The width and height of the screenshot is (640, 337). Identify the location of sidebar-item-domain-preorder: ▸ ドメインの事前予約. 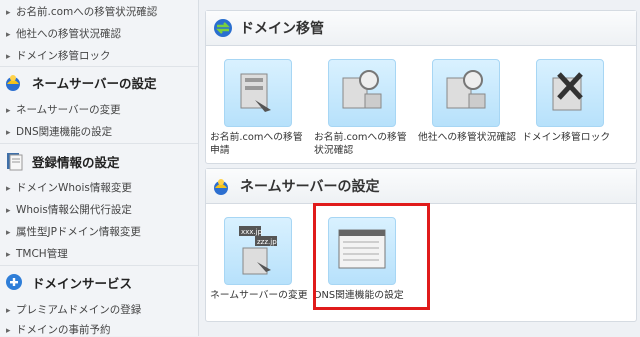
(58, 329).